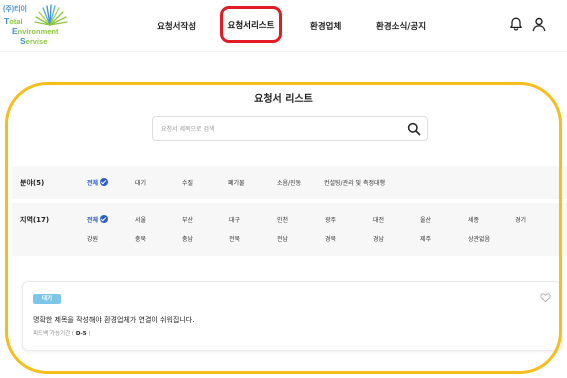  I want to click on nav-item-env-companies: 환경업체, so click(325, 26).